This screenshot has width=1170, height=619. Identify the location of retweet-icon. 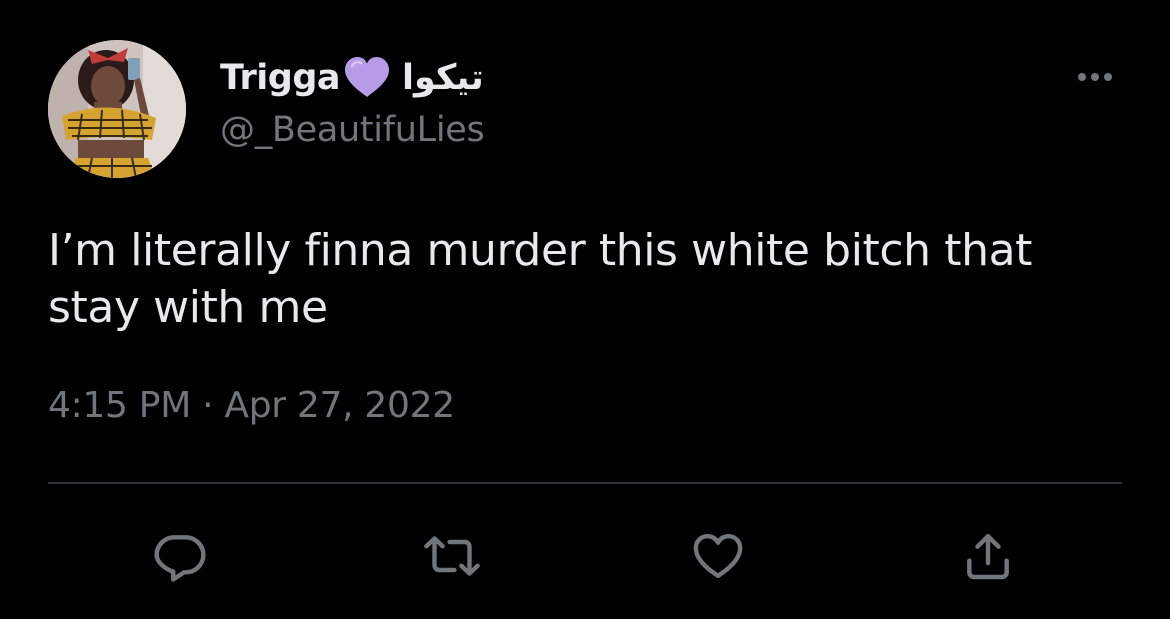
(452, 556).